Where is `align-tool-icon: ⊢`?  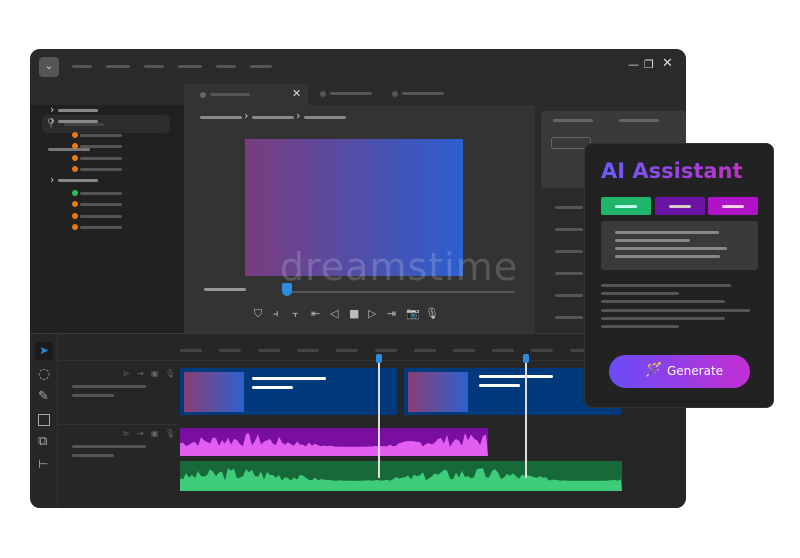
align-tool-icon: ⊢ is located at coordinates (43, 464).